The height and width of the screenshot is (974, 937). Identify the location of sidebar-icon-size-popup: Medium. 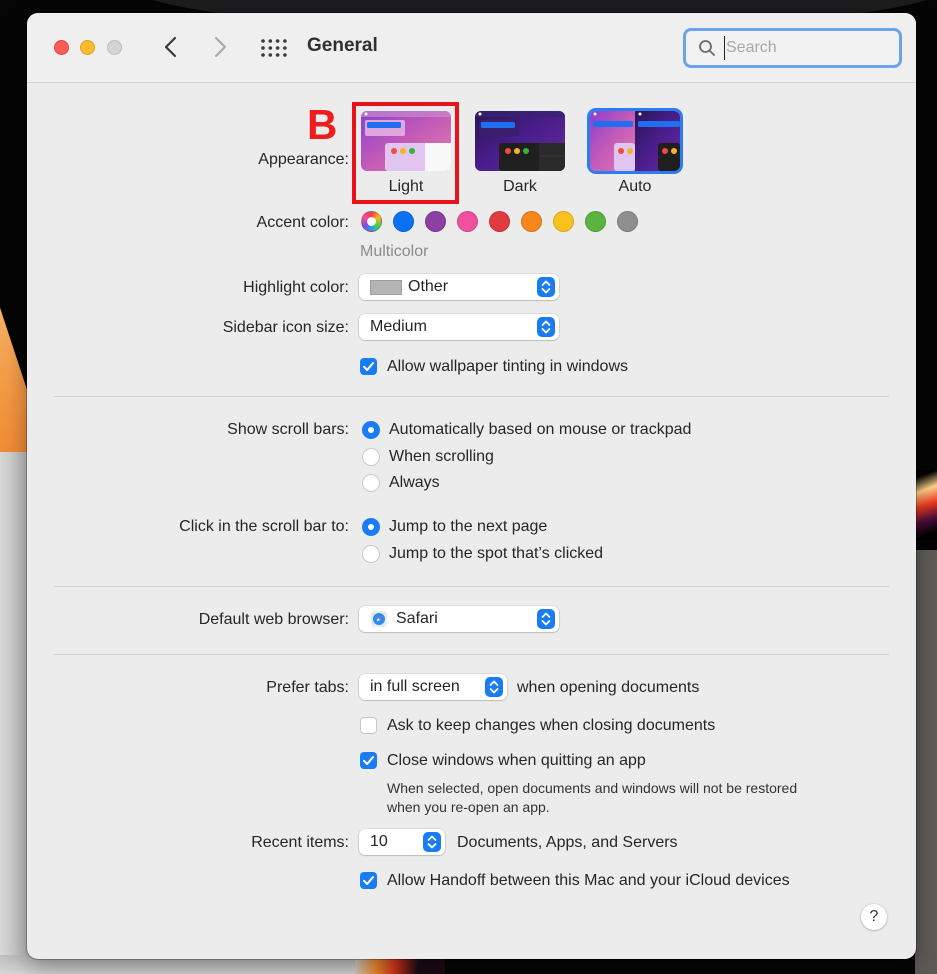
(459, 327).